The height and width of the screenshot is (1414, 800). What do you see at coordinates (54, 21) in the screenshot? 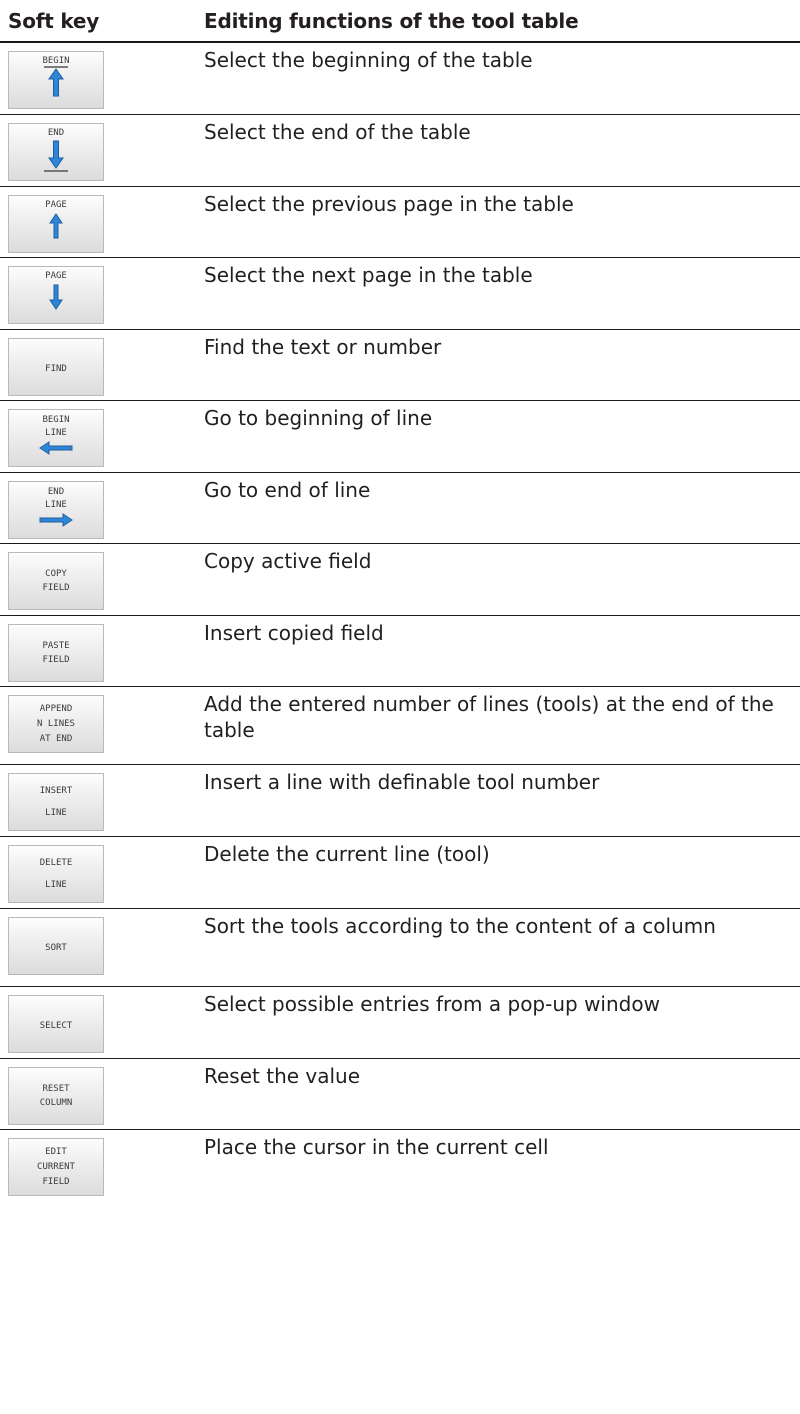
I see `header-soft-key: Soft key` at bounding box center [54, 21].